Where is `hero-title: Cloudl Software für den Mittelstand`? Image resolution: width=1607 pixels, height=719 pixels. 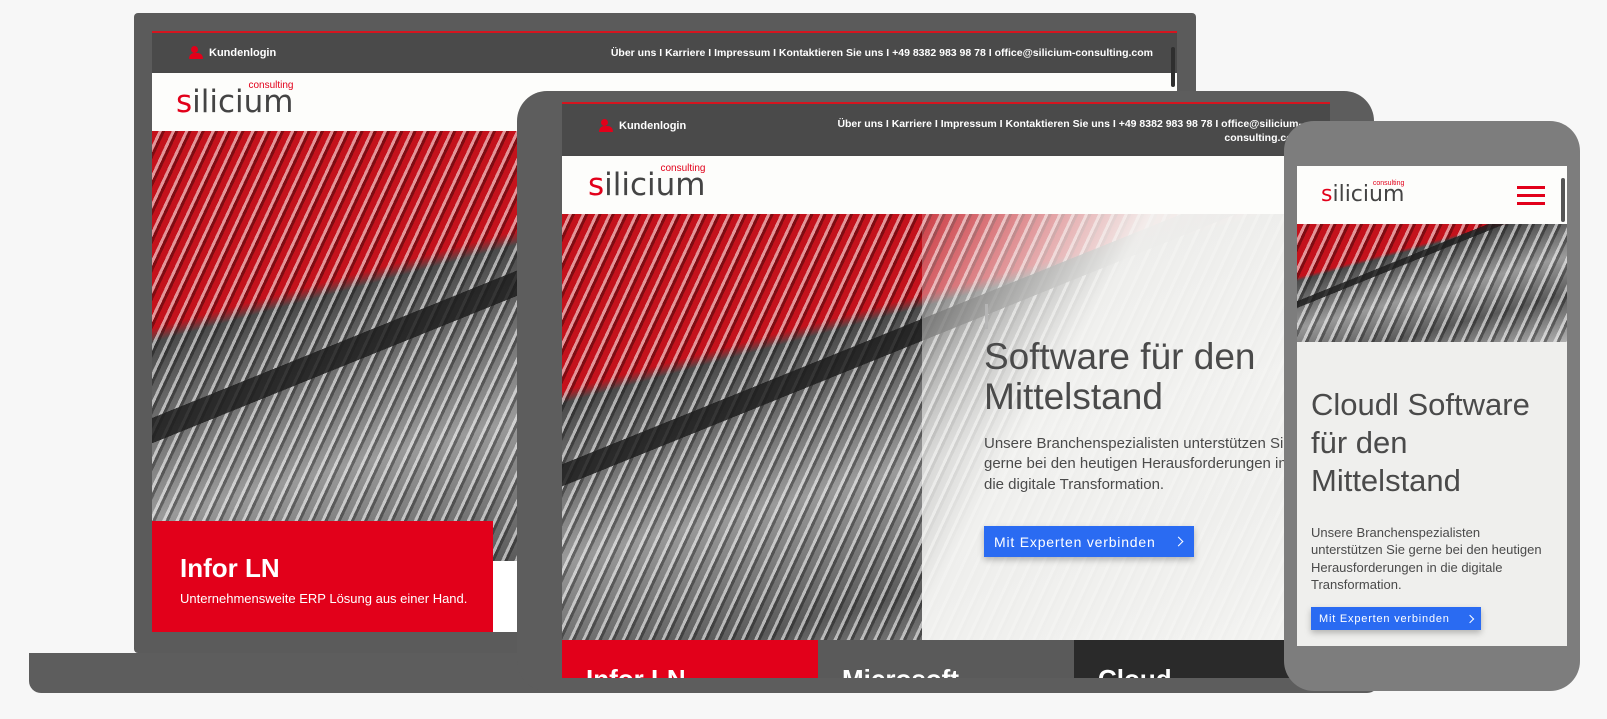
hero-title: Cloudl Software für den Mittelstand is located at coordinates (1420, 442).